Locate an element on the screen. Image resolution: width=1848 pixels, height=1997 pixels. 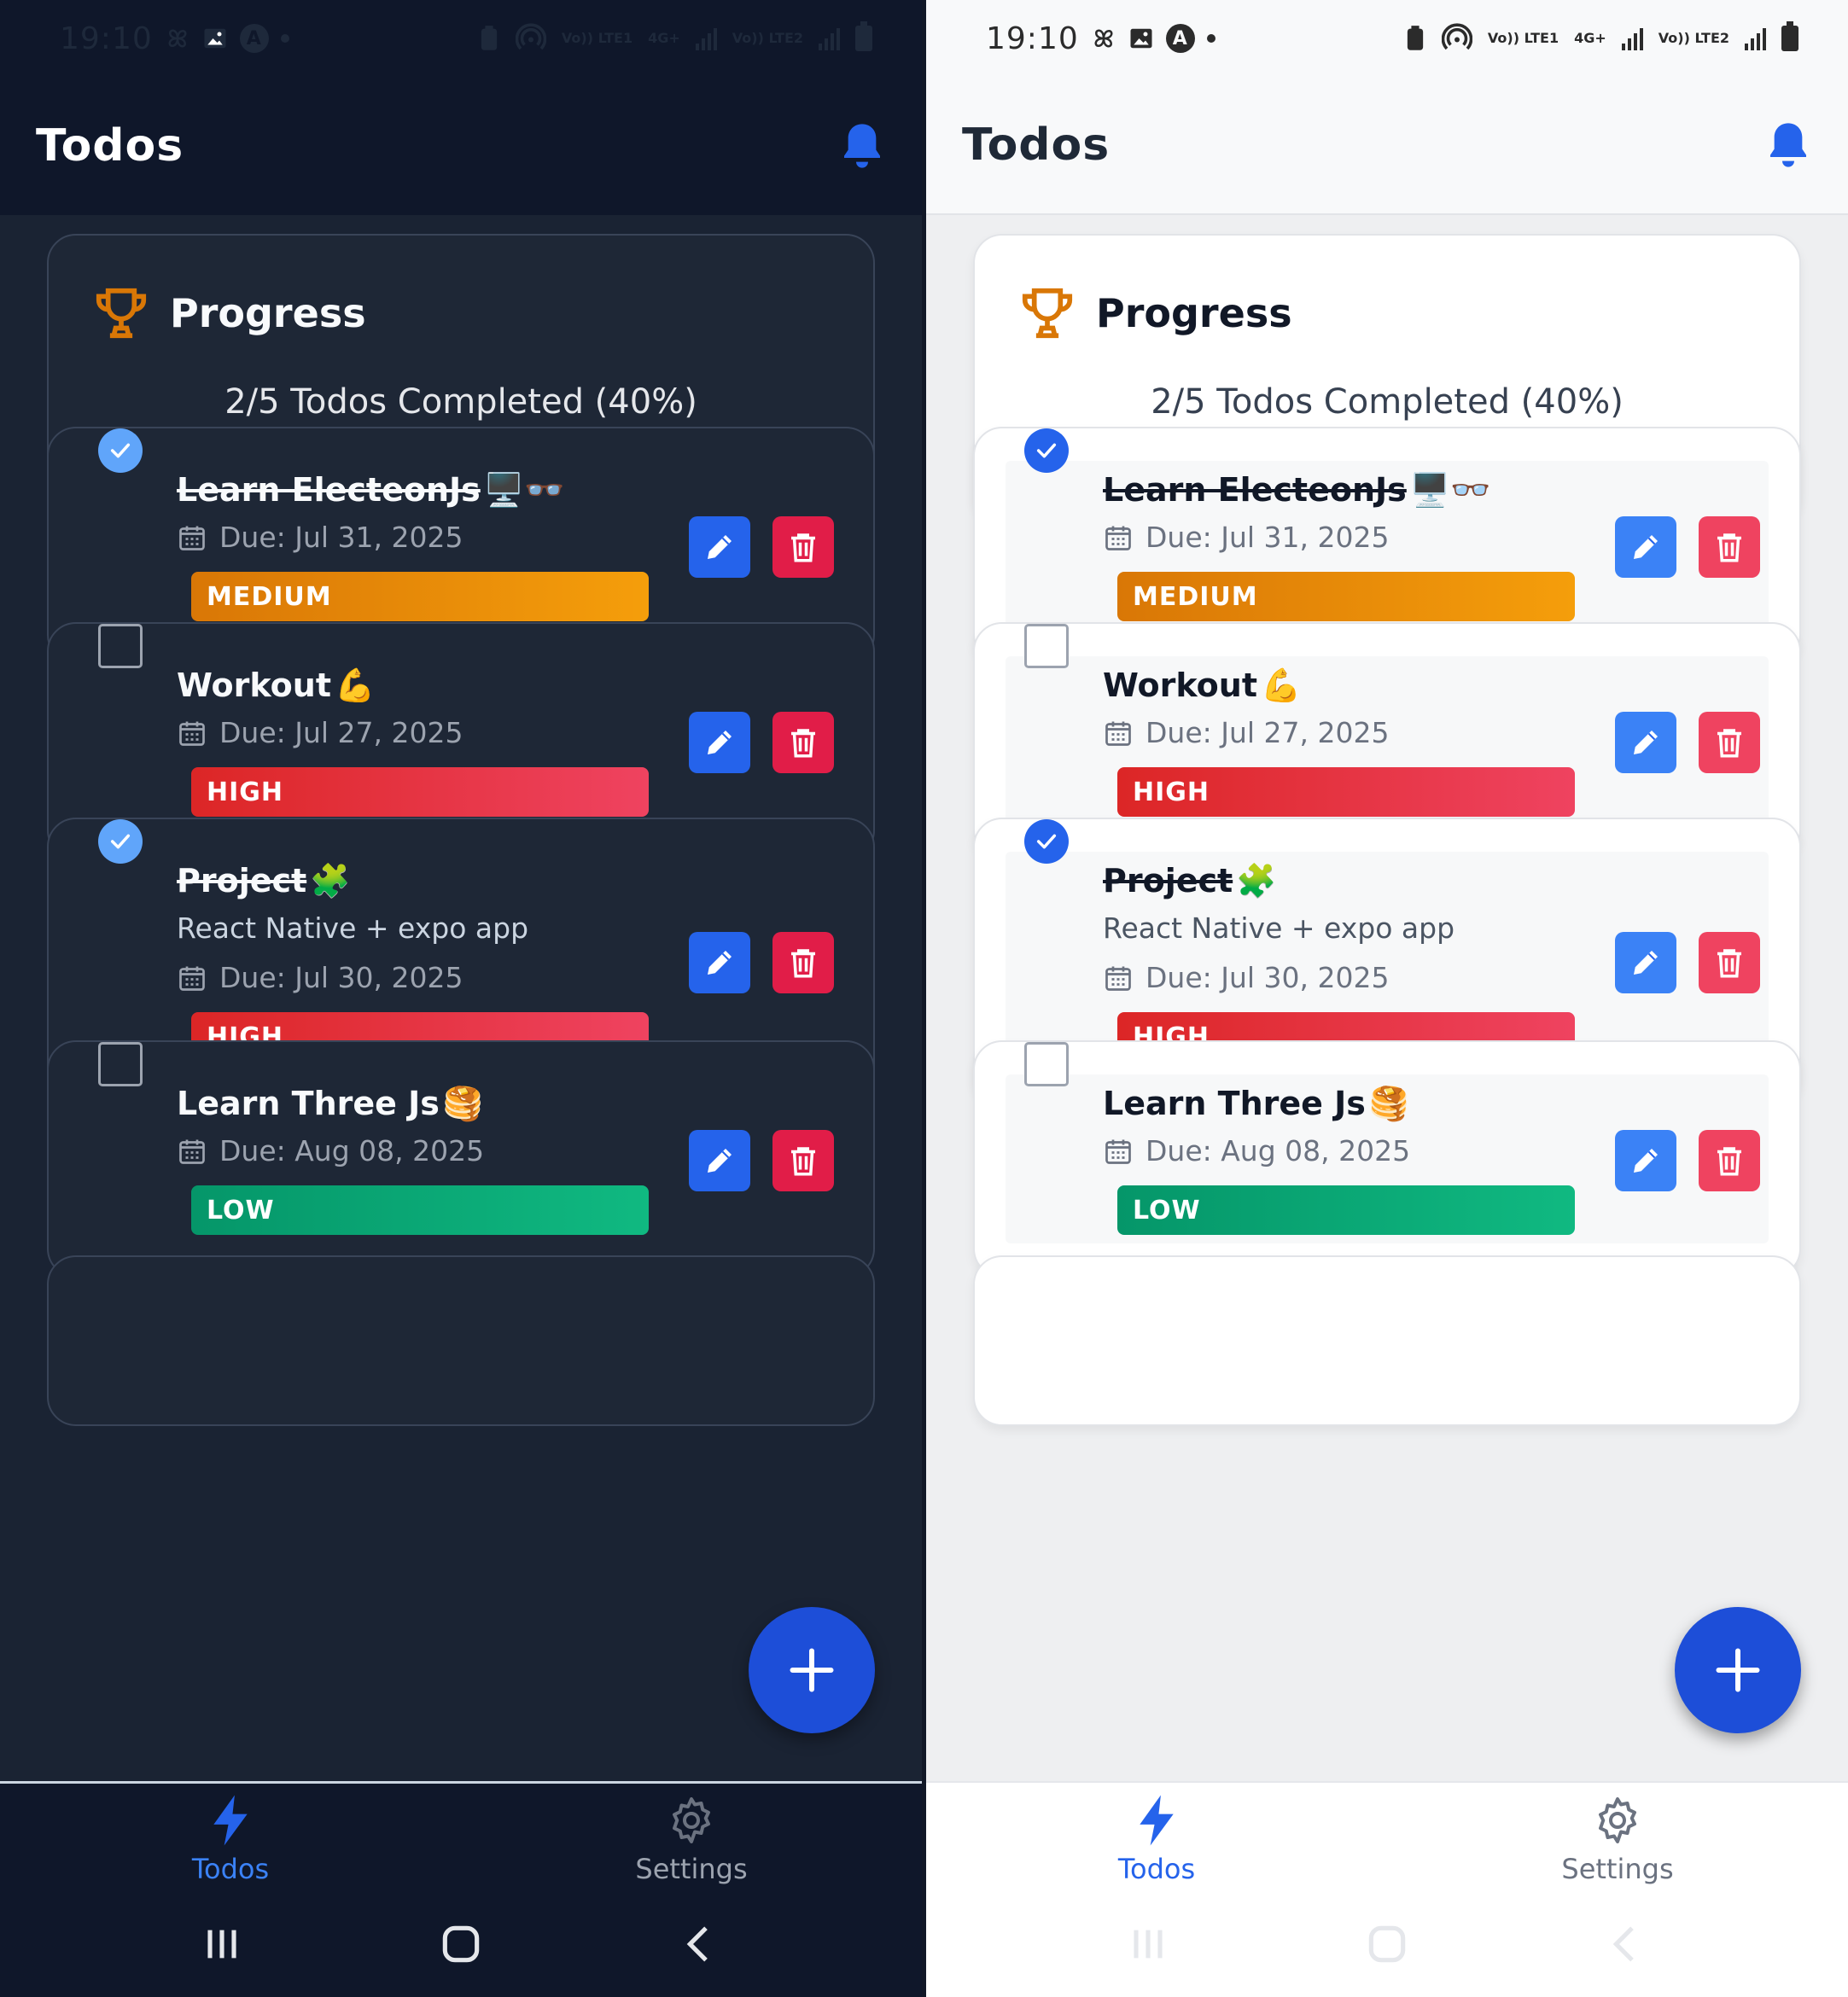
fan-icon is located at coordinates (177, 38).